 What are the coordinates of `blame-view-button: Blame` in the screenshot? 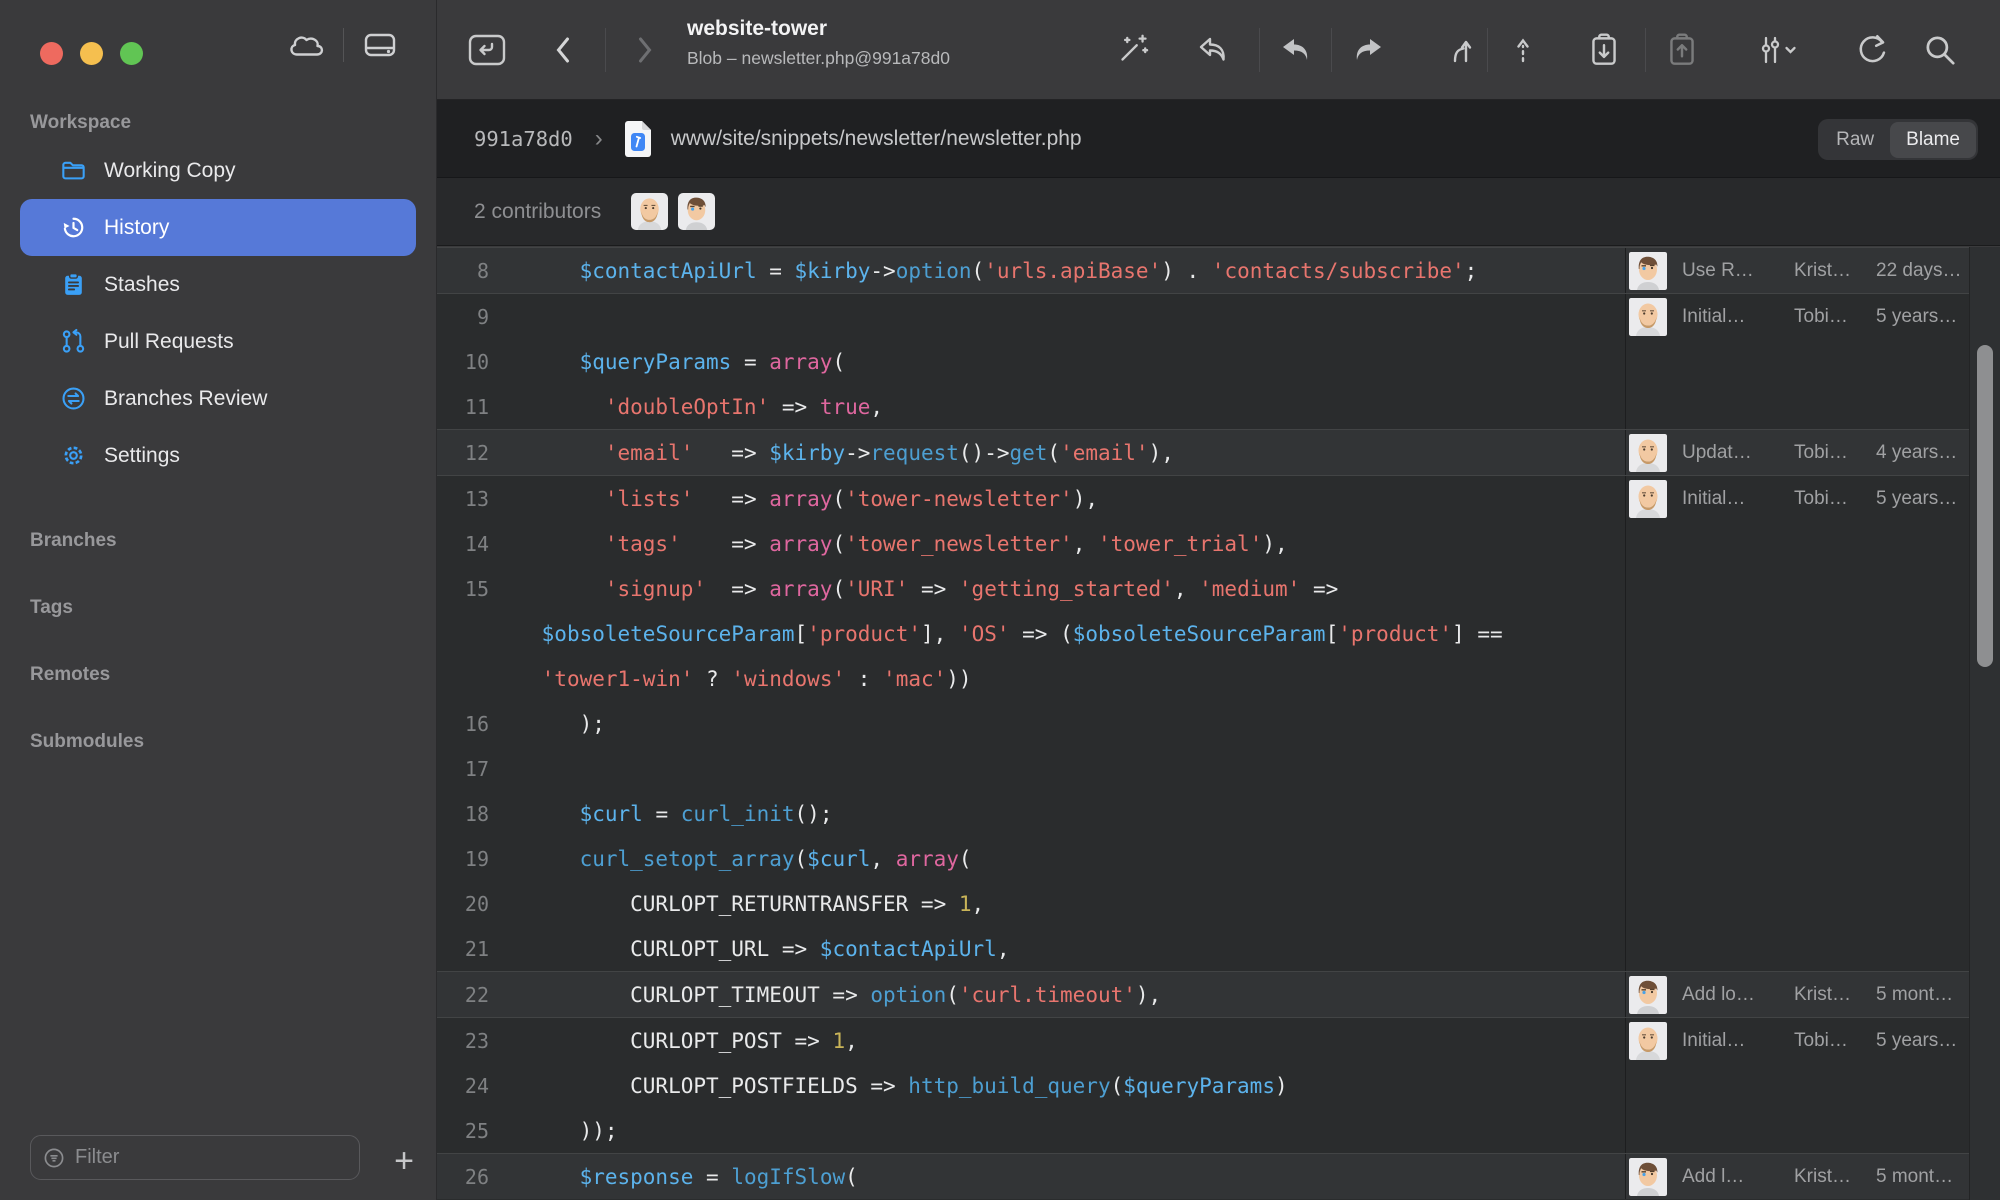 It's located at (1933, 139).